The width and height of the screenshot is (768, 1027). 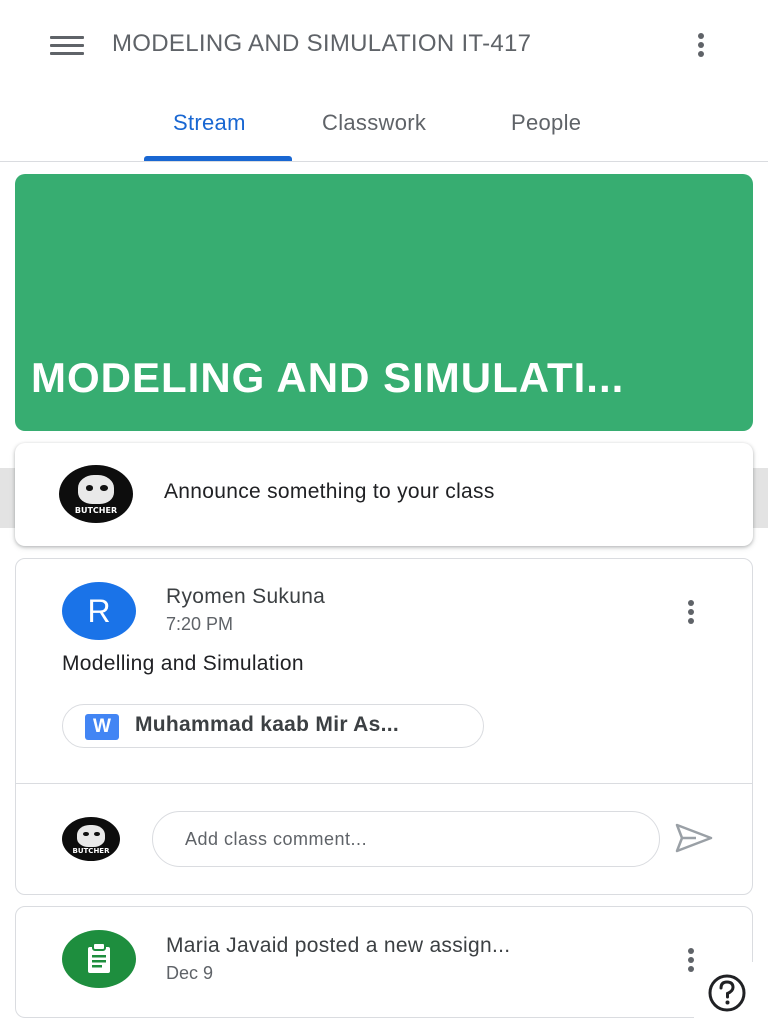 What do you see at coordinates (99, 611) in the screenshot?
I see `author-avatar: R` at bounding box center [99, 611].